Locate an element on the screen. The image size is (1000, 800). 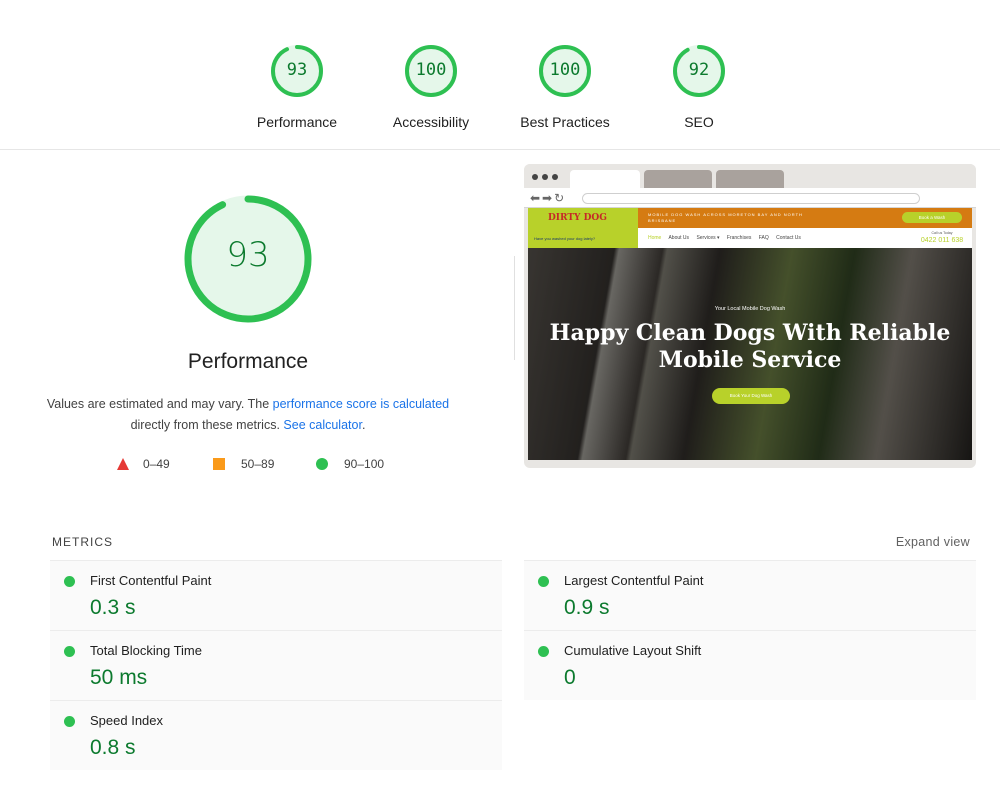
call-label: Call us Today is located at coordinates (942, 233).